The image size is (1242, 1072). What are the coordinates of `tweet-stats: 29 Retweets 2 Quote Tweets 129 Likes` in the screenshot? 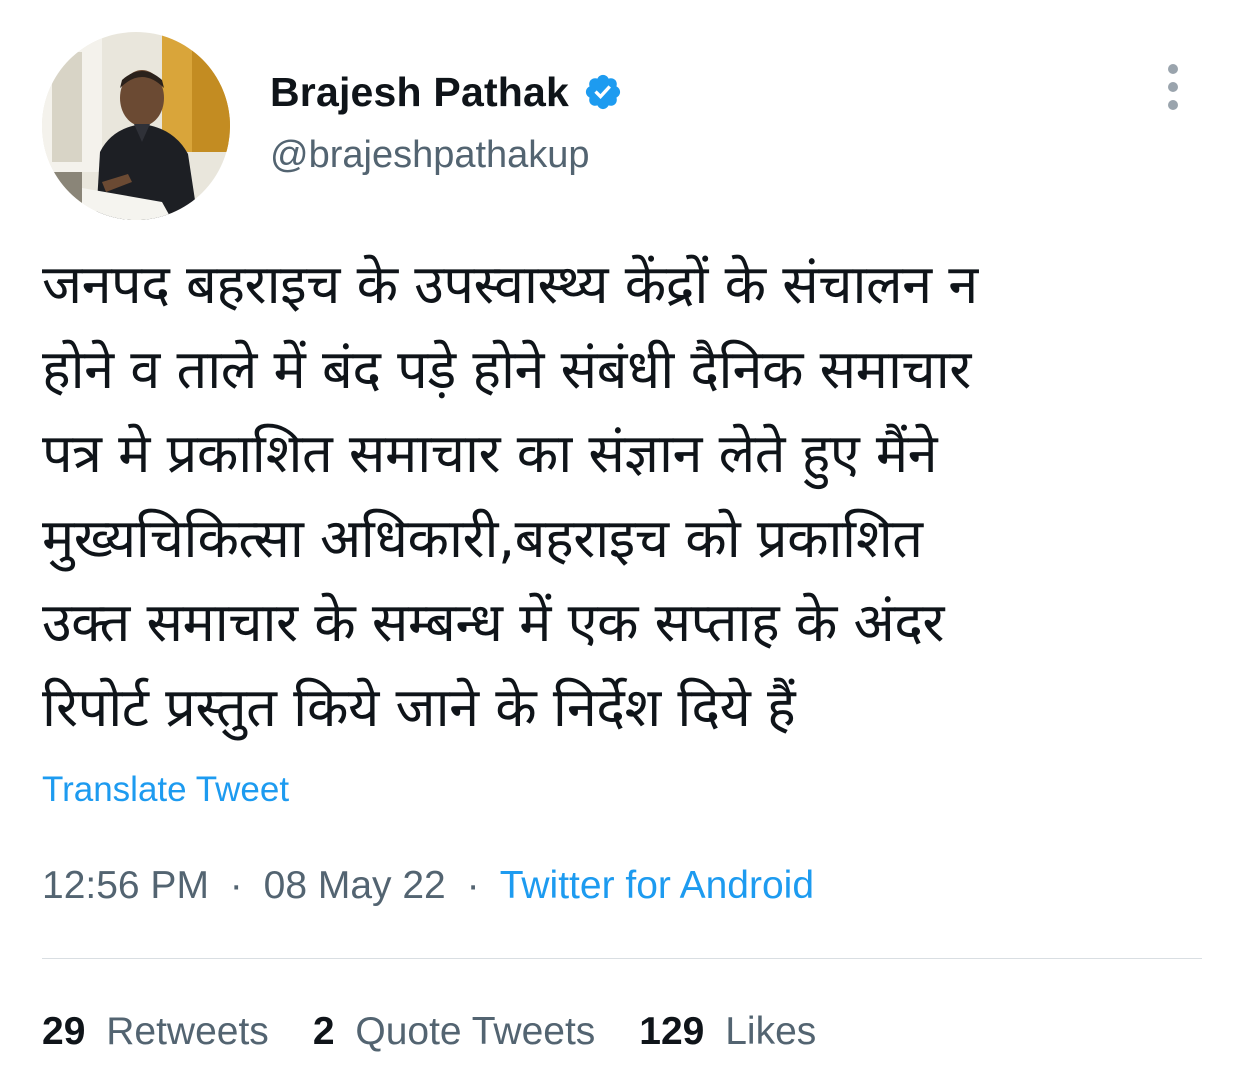 It's located at (451, 1032).